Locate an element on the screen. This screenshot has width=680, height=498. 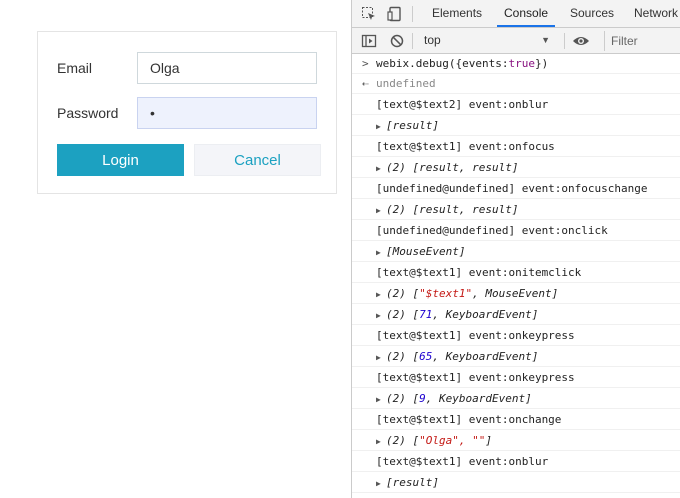
console-result-line: ⇠ undefined is located at coordinates (516, 84).